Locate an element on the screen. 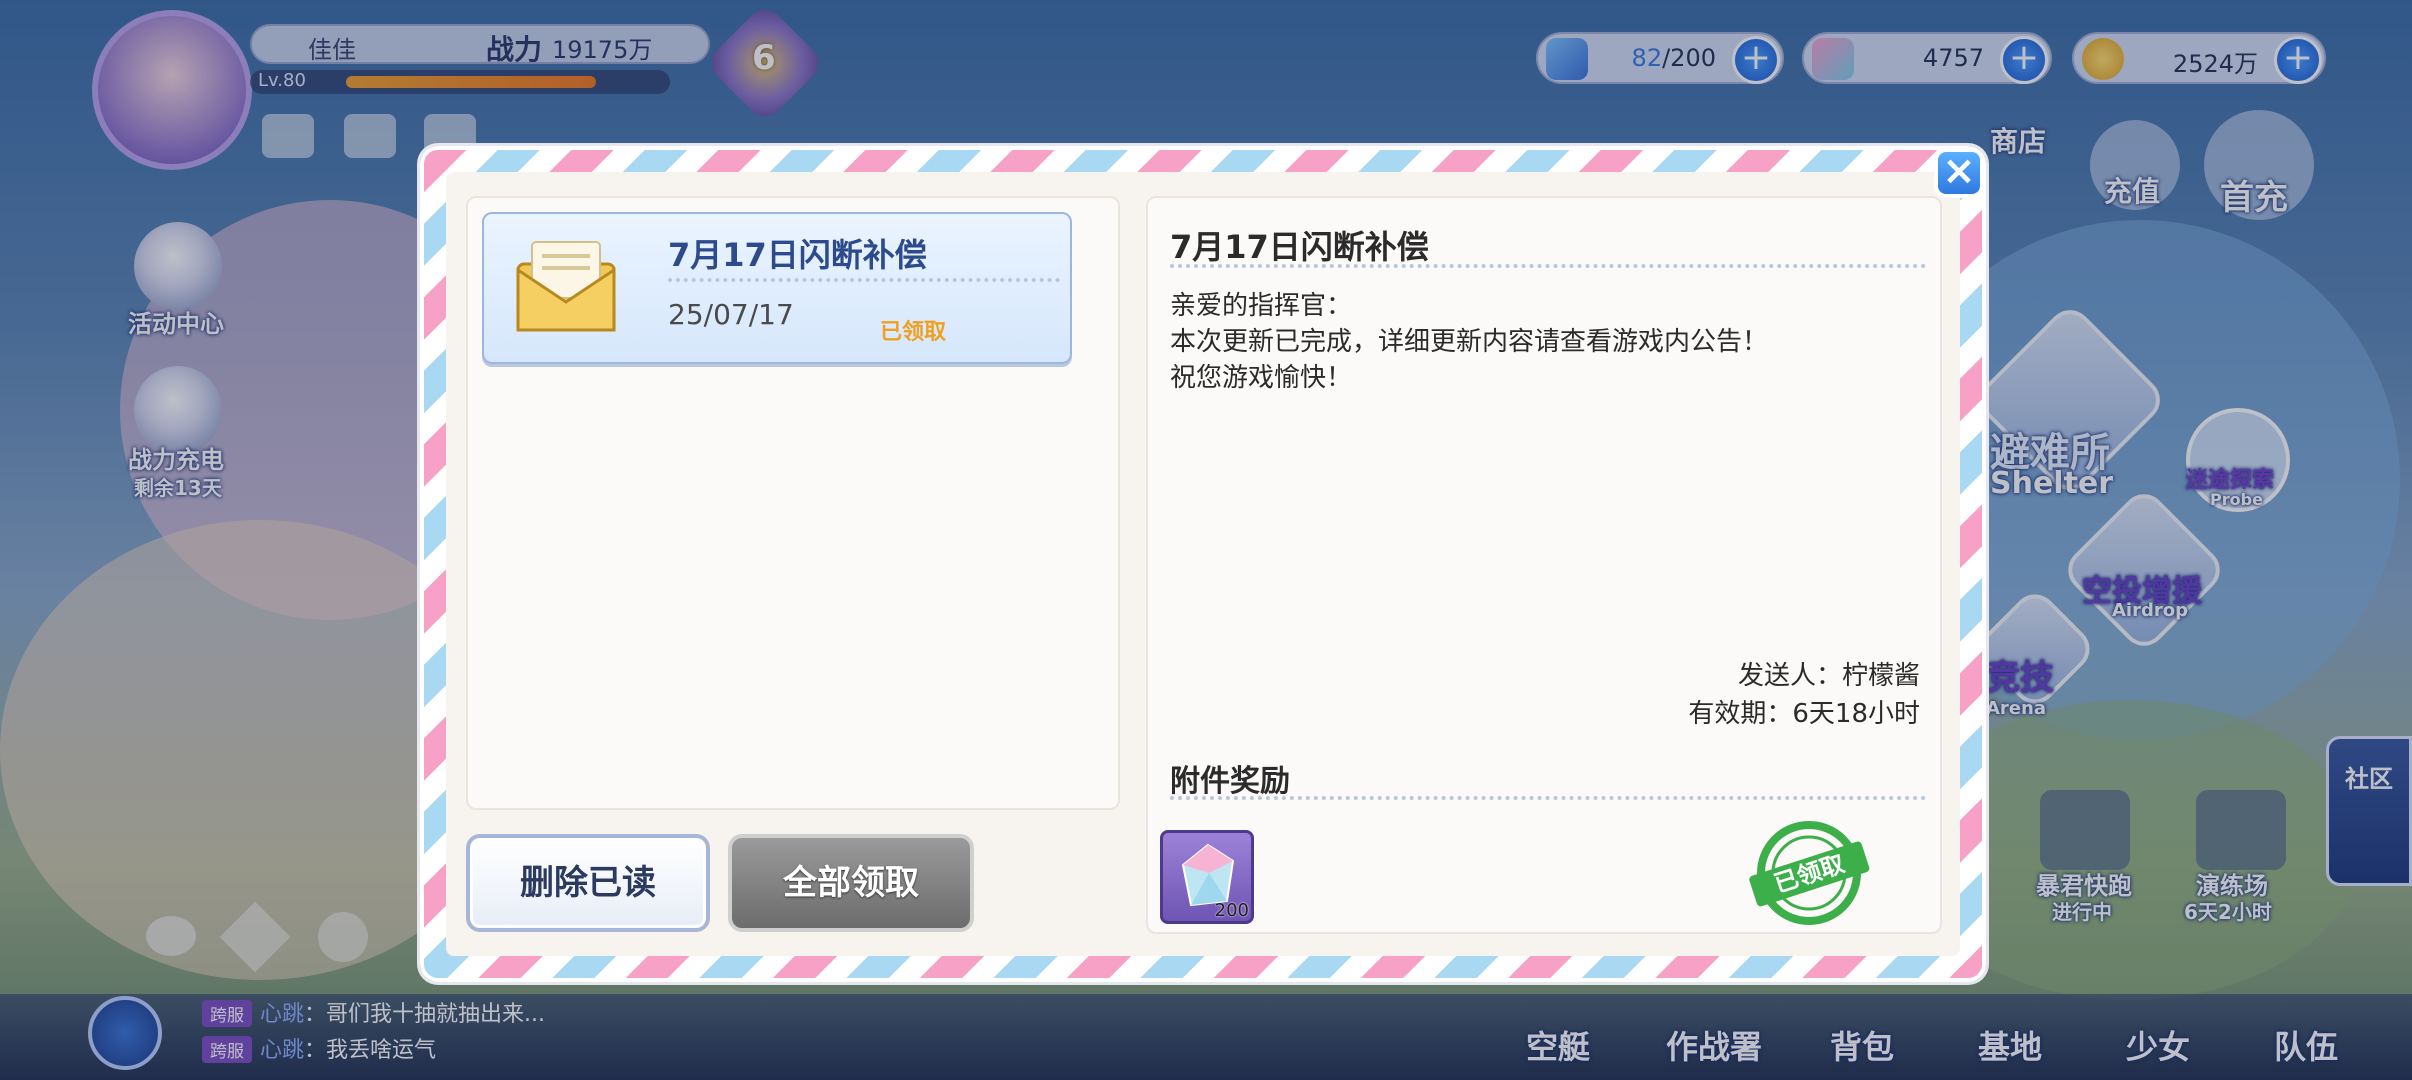  mail-greeting: 亲爱的指挥官： is located at coordinates (1261, 306).